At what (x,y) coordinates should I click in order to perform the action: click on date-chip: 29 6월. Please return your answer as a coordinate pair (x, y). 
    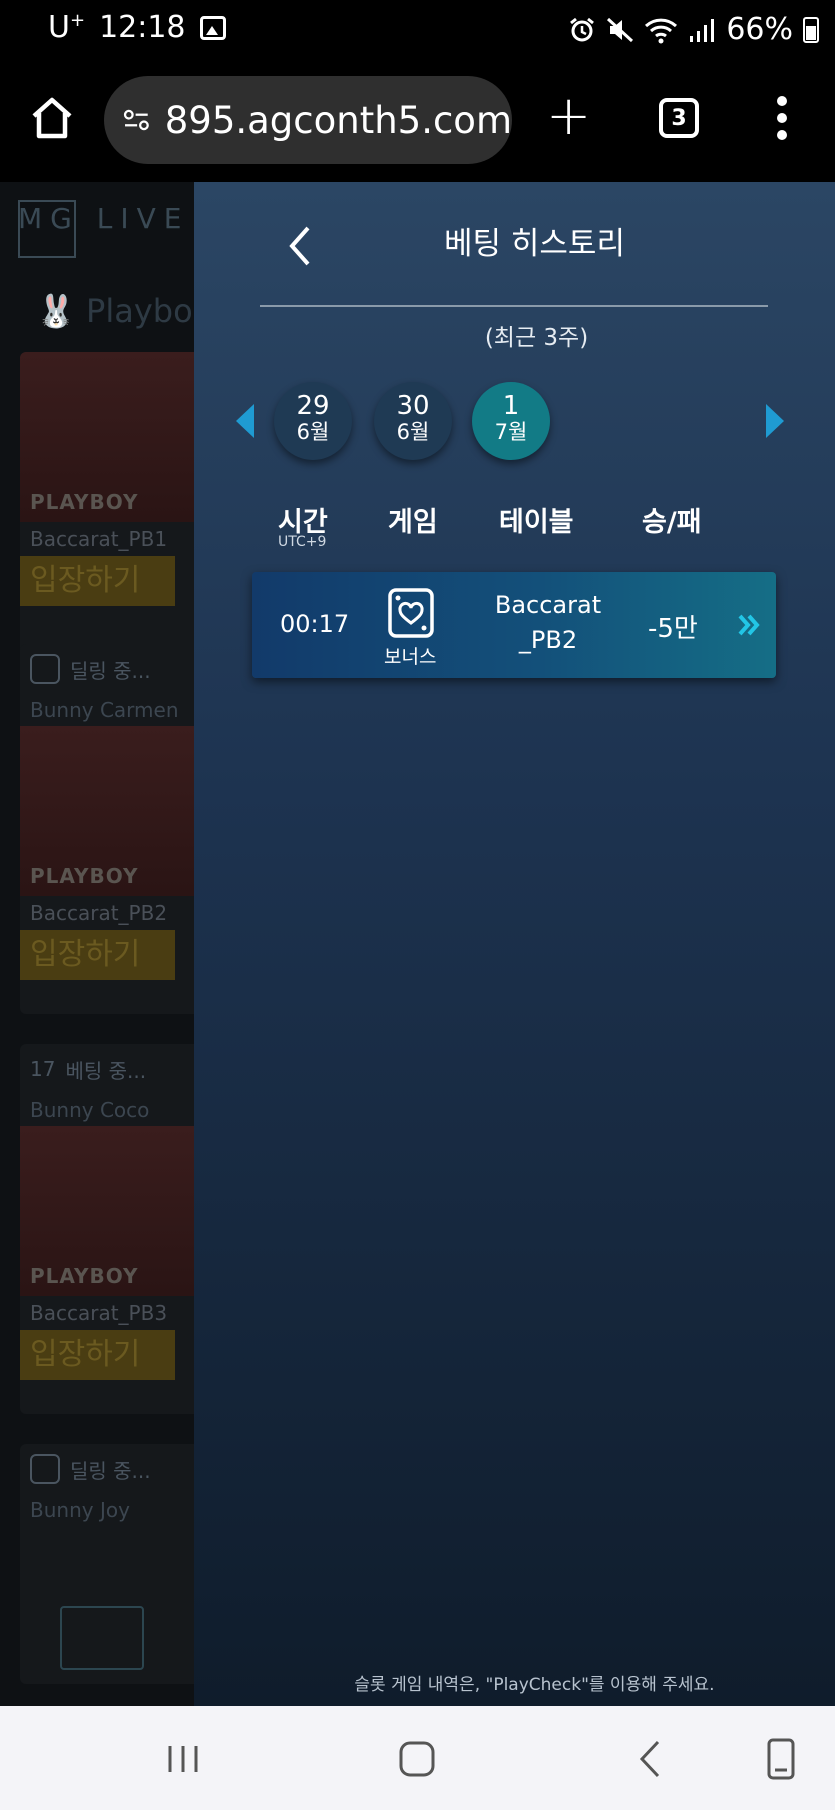
    Looking at the image, I should click on (313, 421).